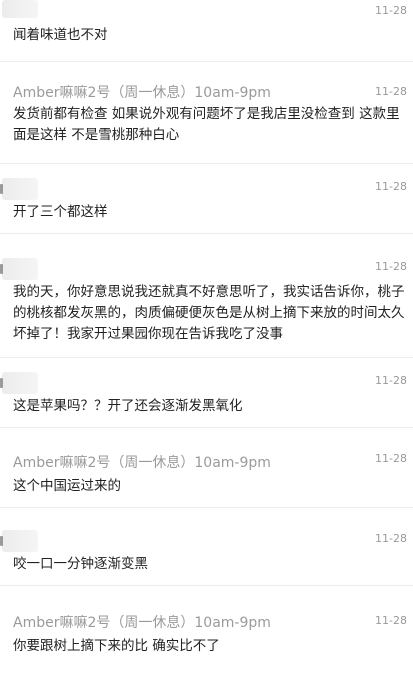 The width and height of the screenshot is (413, 678). I want to click on message-item: 11-28 咬一口一分钟逐渐变黑, so click(206, 555).